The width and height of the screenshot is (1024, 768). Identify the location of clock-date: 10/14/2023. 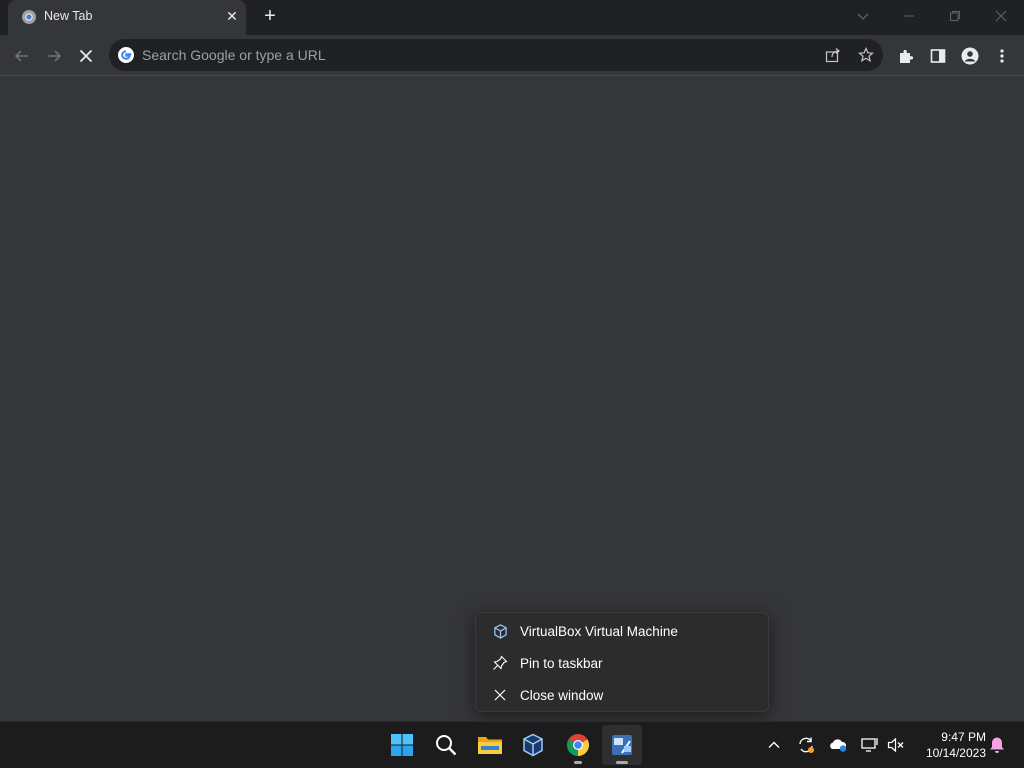
(955, 753).